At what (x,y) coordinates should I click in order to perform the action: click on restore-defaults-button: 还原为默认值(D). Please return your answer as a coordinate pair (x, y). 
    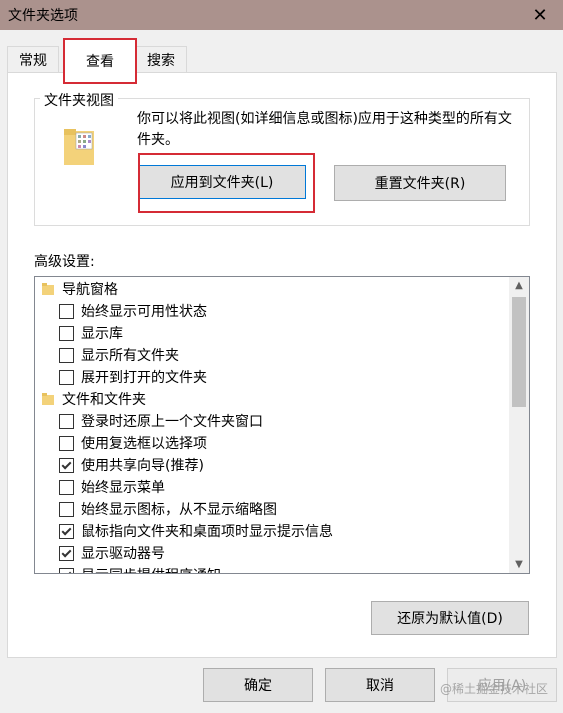
    Looking at the image, I should click on (450, 618).